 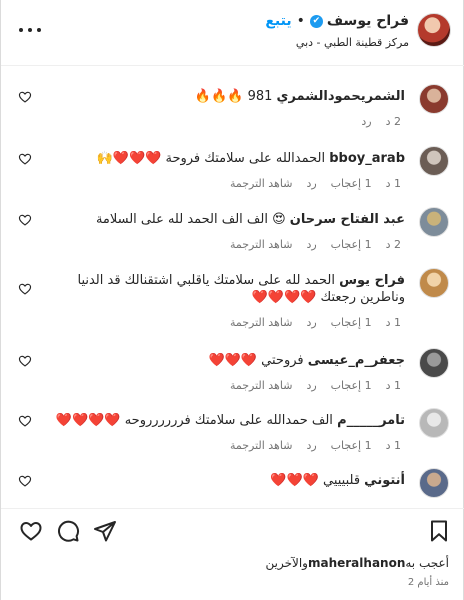 What do you see at coordinates (258, 360) in the screenshot?
I see `comment-body: فروحتي ❤️❤️❤️` at bounding box center [258, 360].